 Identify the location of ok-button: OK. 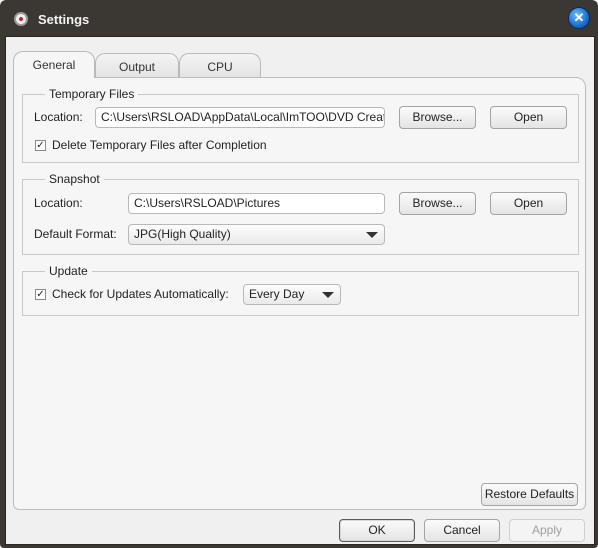
(377, 530).